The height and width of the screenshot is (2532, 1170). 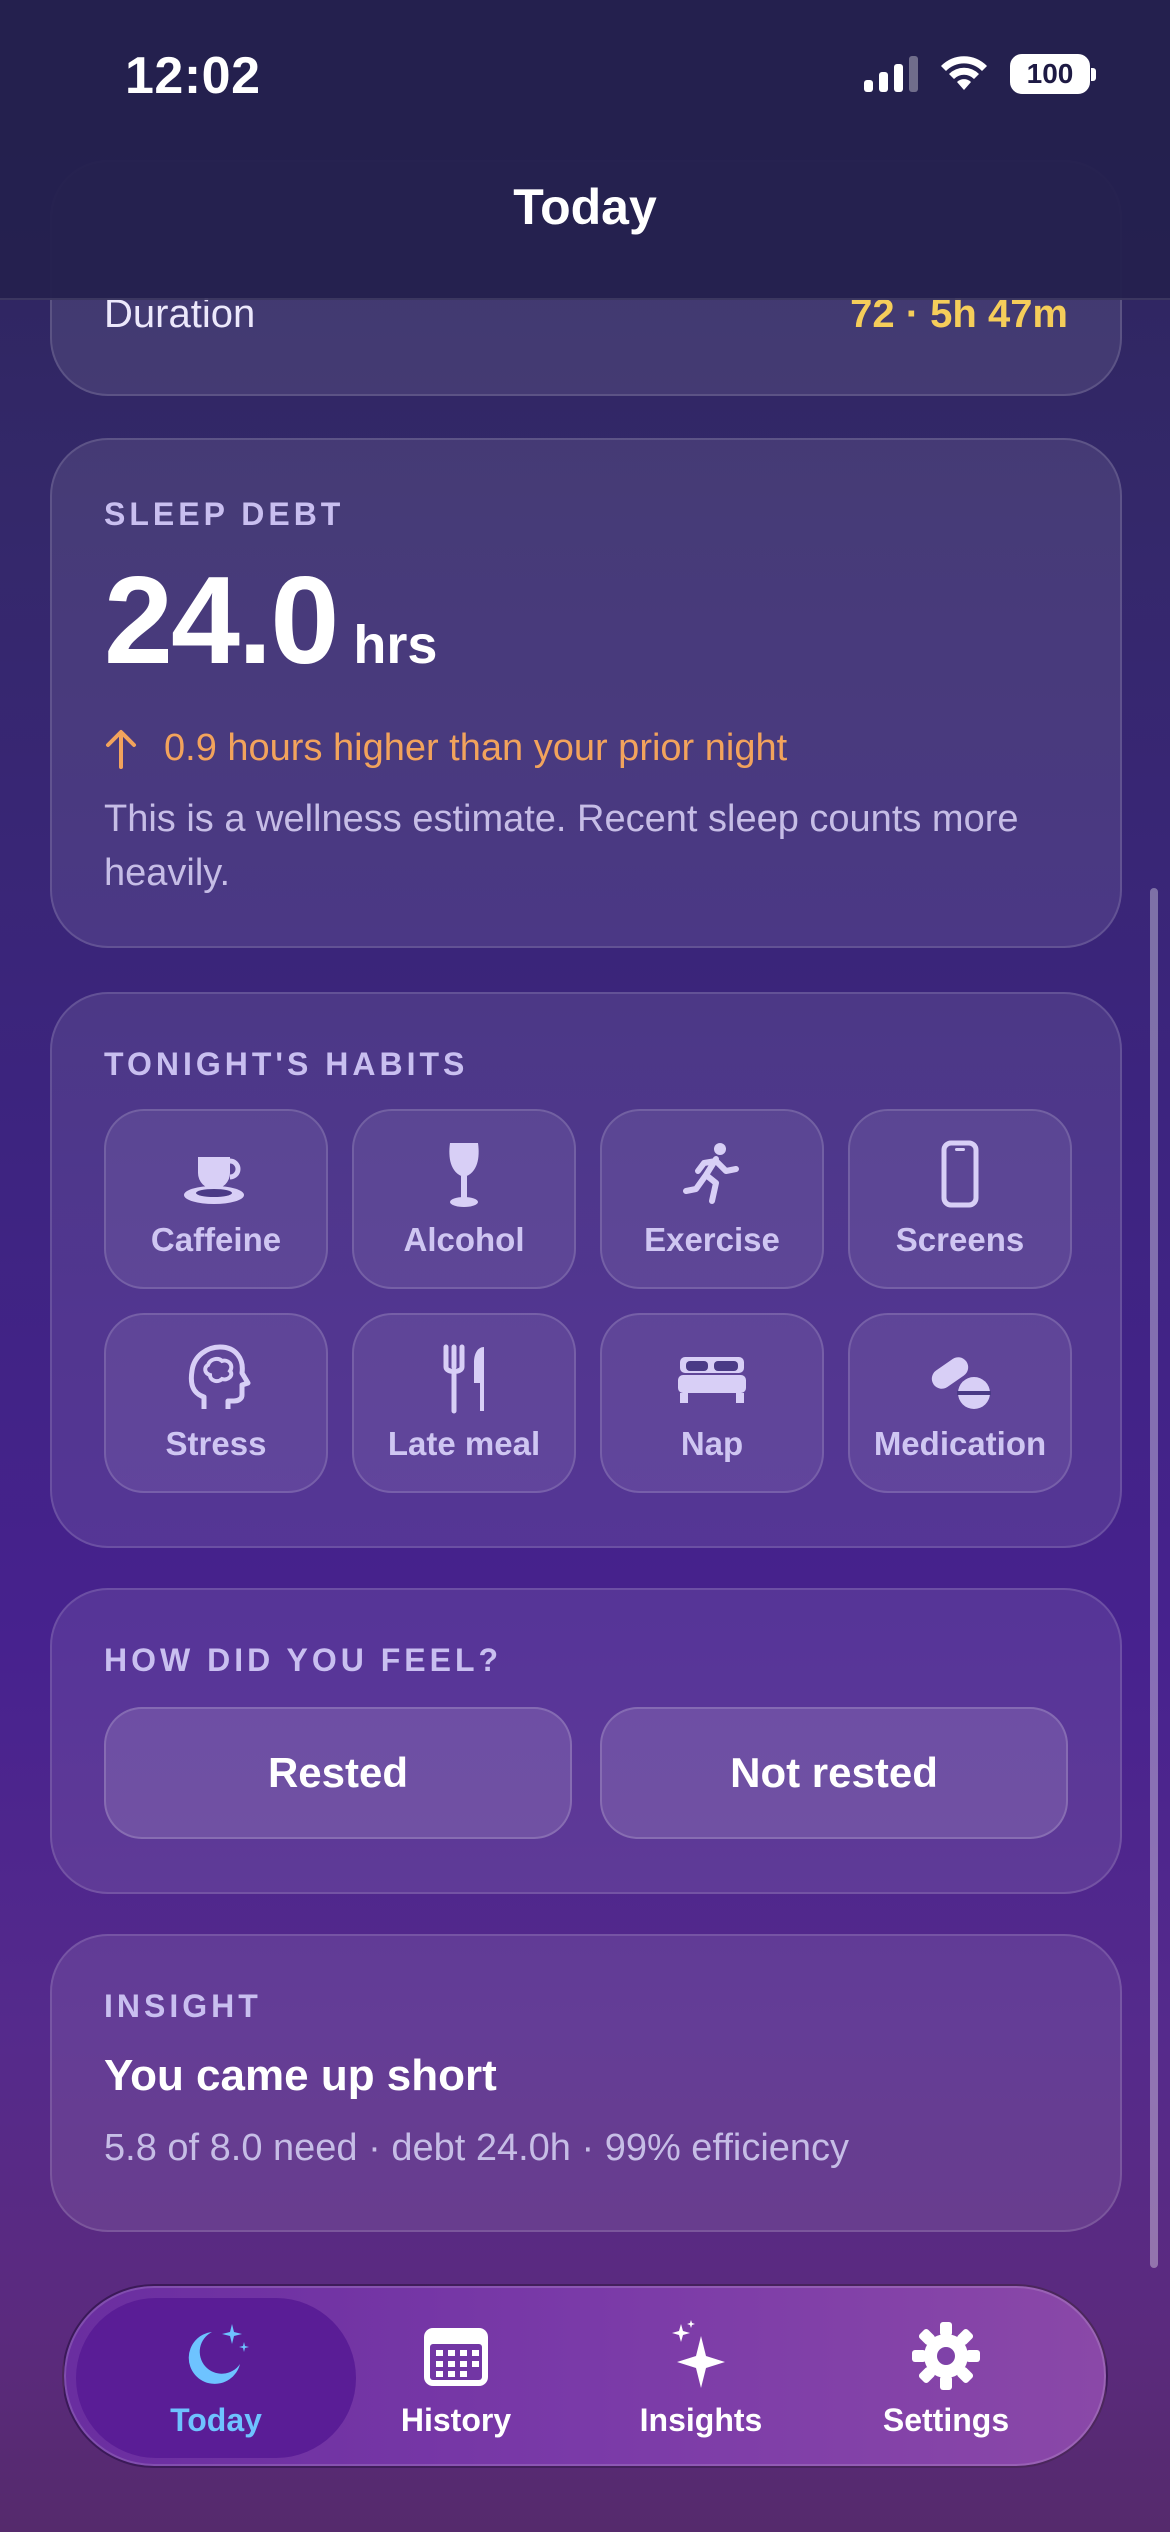 What do you see at coordinates (964, 73) in the screenshot?
I see `wifi-icon` at bounding box center [964, 73].